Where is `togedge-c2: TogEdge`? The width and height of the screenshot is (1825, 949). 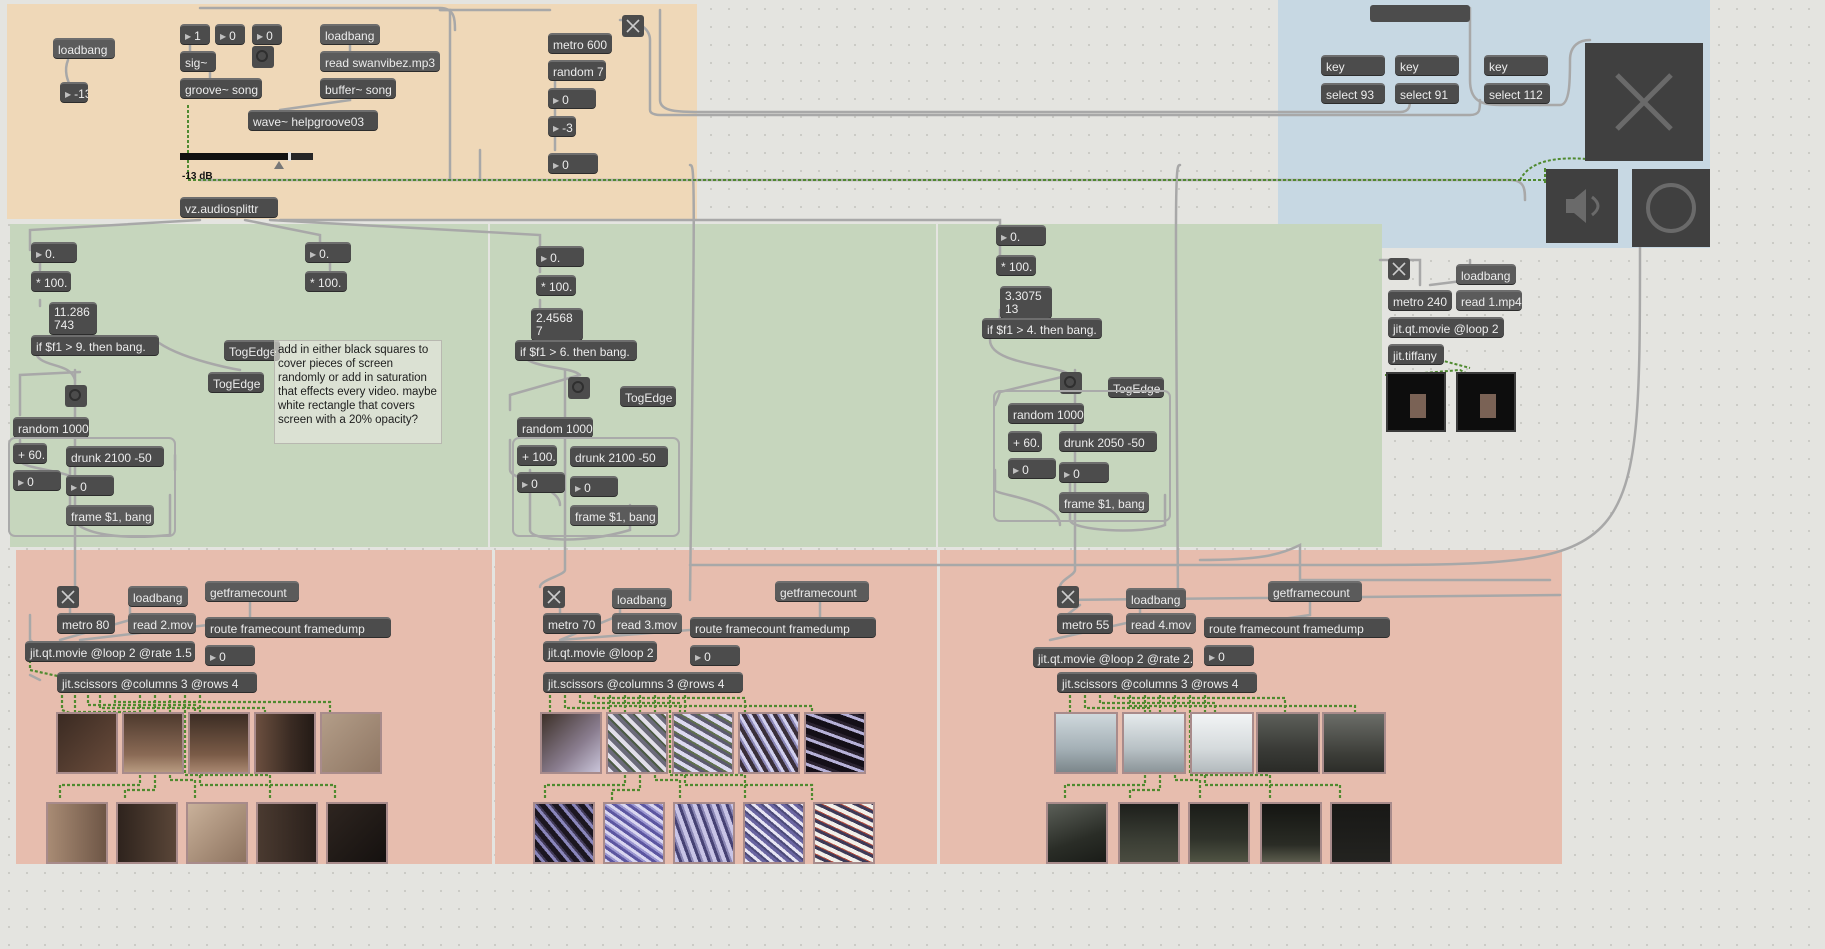
togedge-c2: TogEdge is located at coordinates (648, 396).